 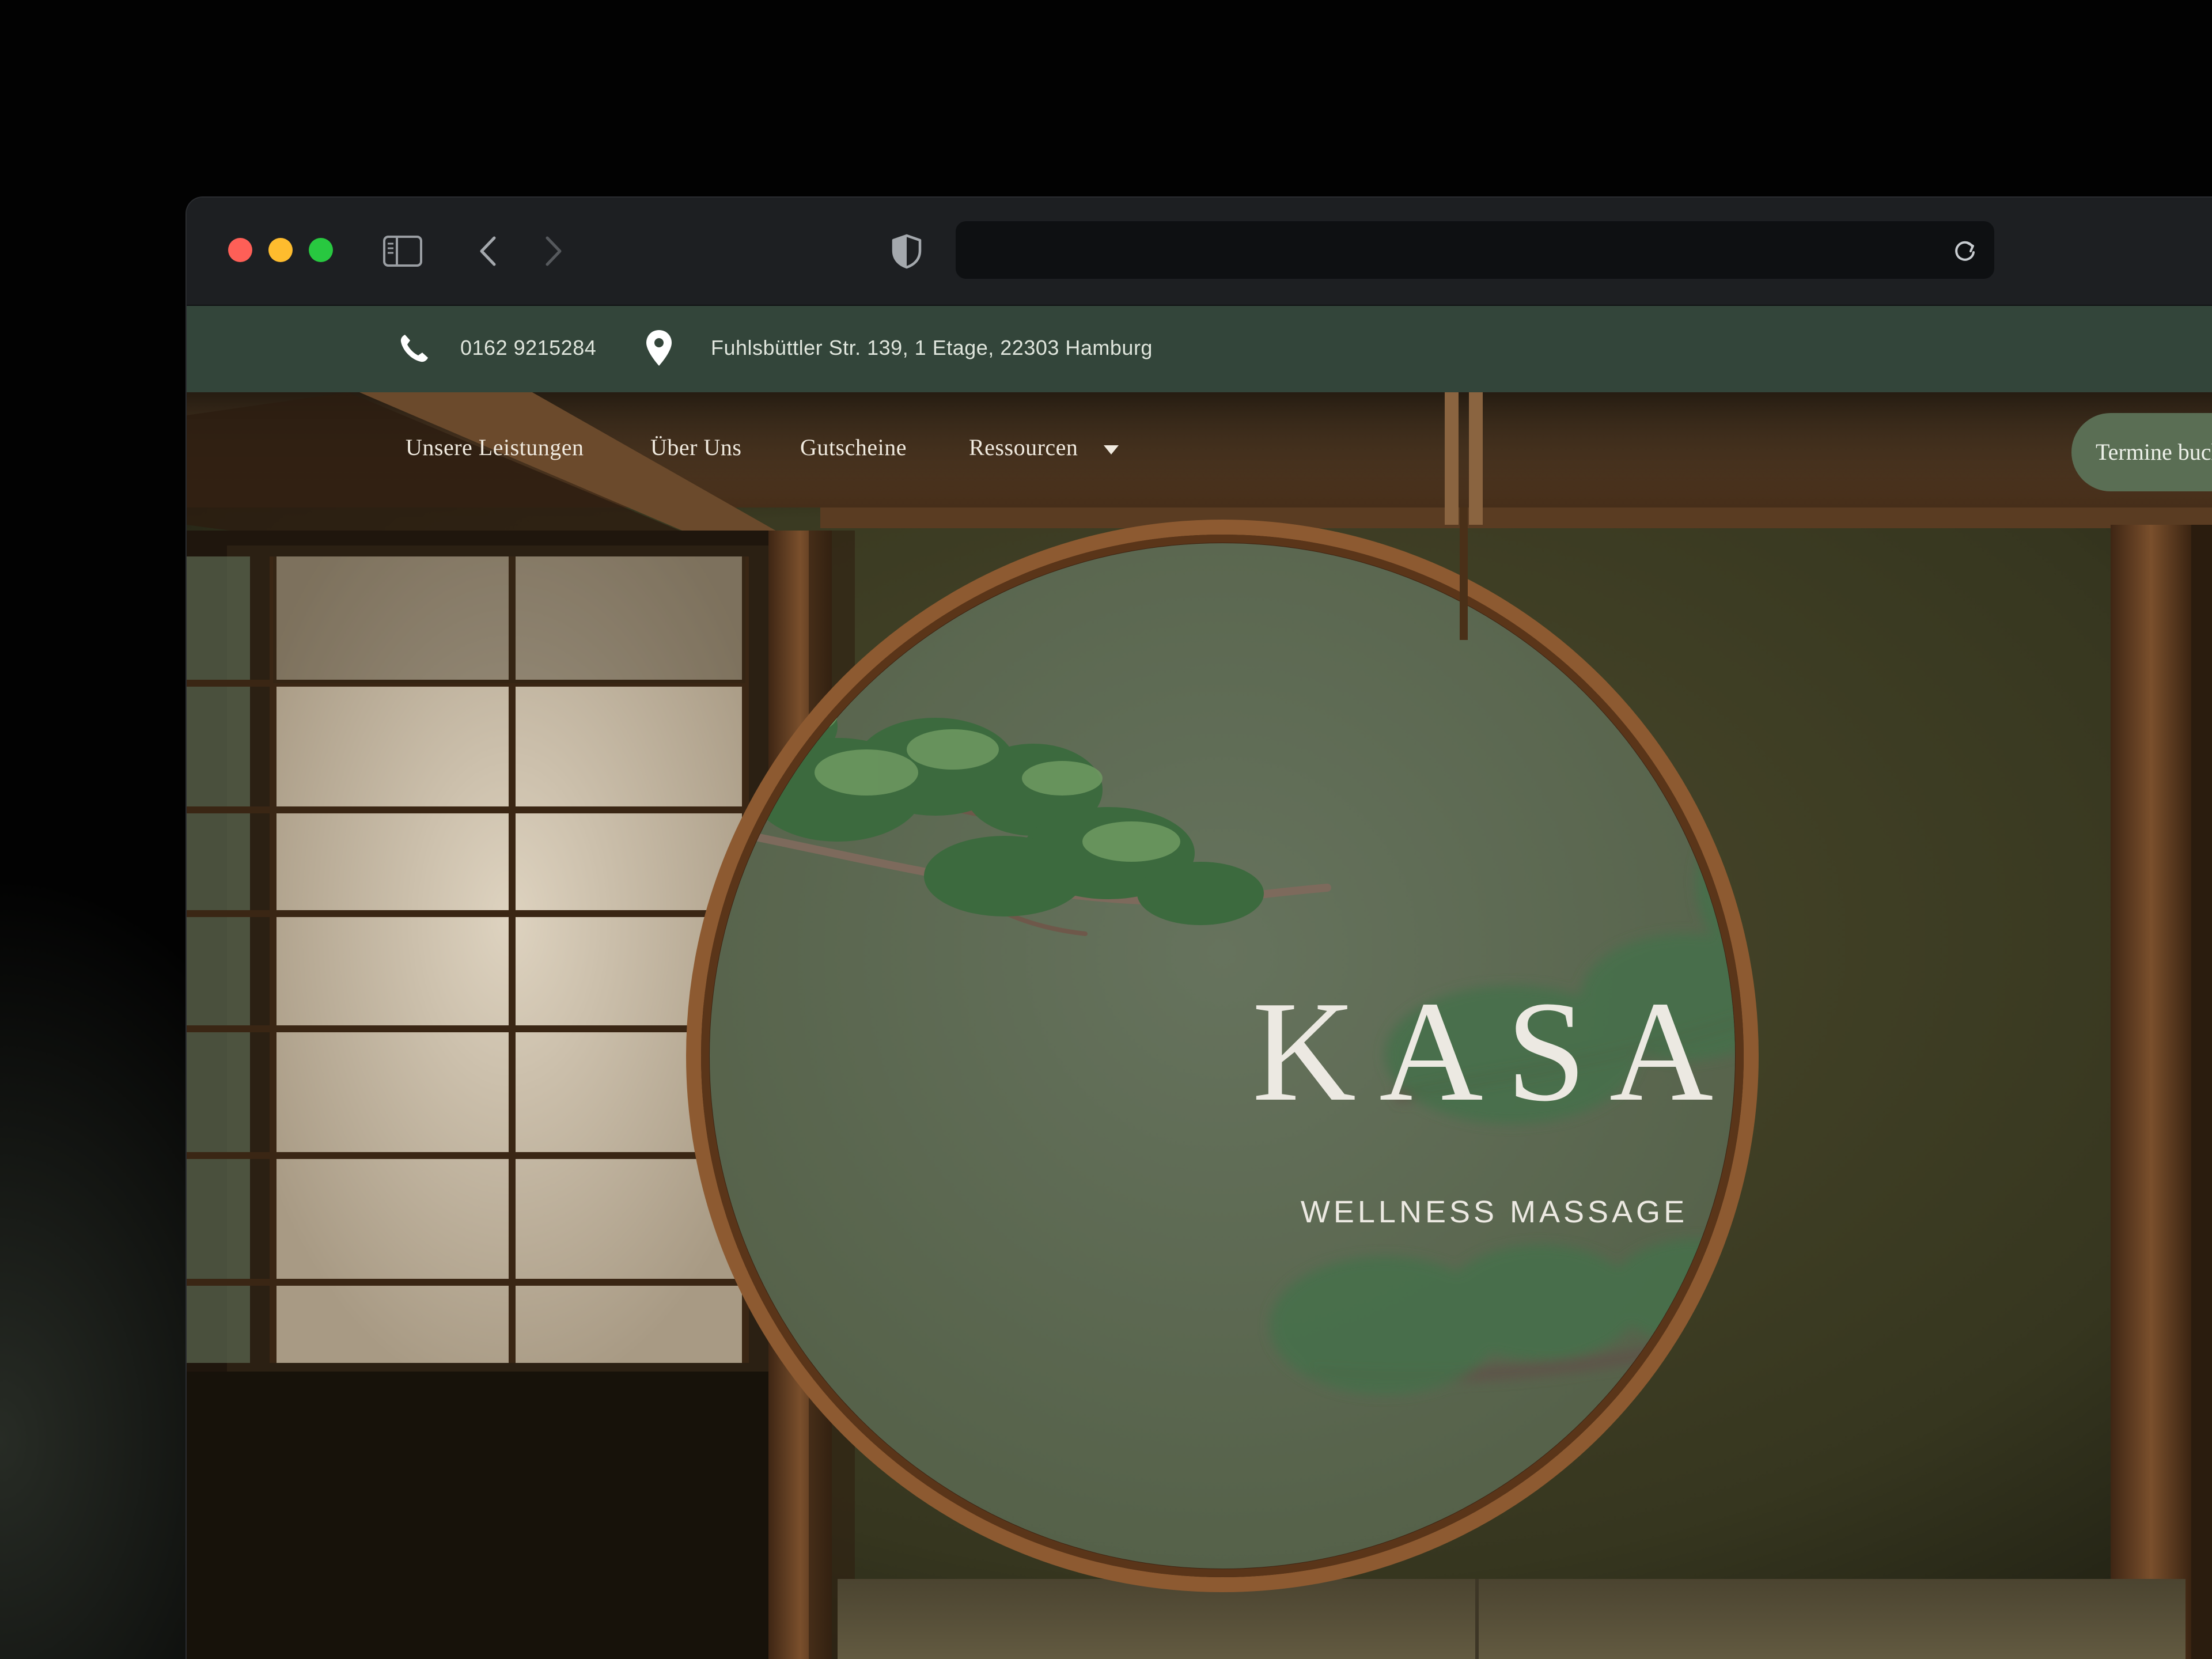 I want to click on browser-toolbar, so click(x=1199, y=252).